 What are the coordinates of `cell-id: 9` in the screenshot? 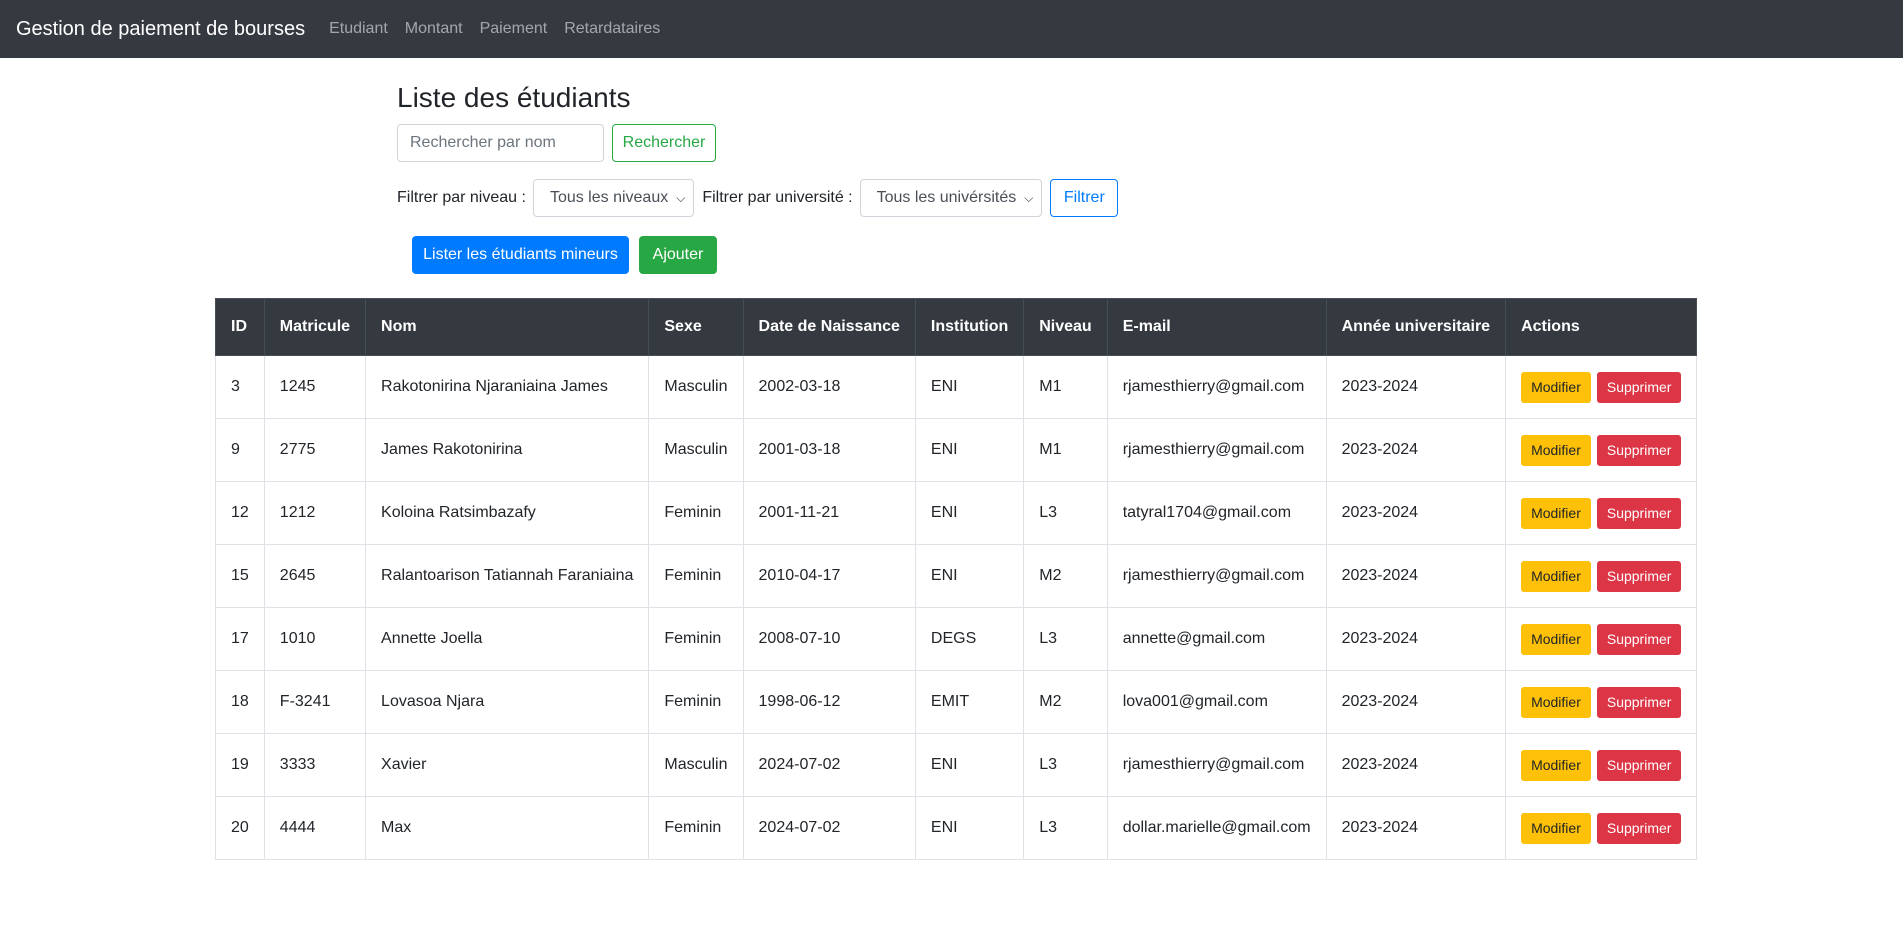 It's located at (240, 450).